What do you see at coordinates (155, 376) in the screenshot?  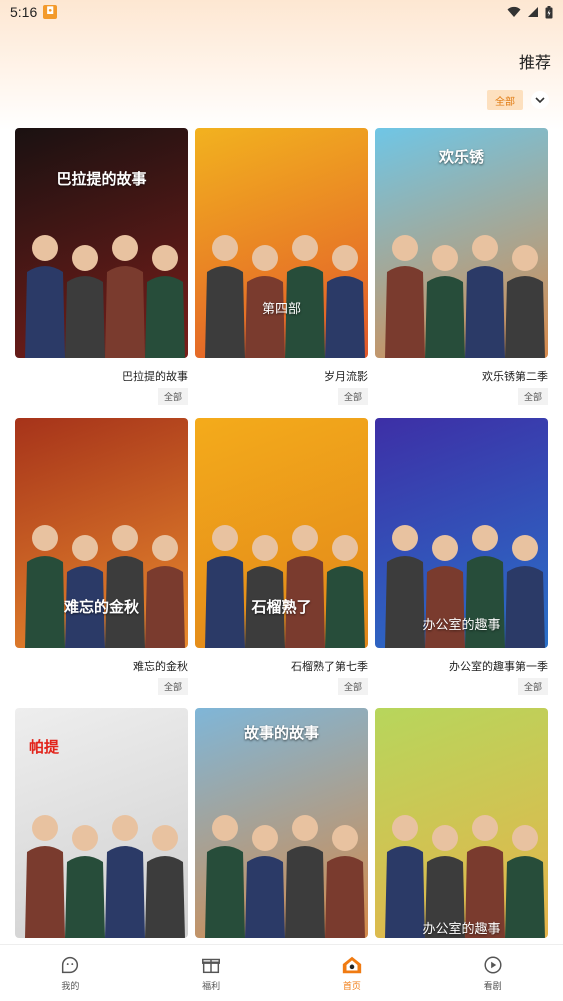 I see `drama-title: 巴拉提的故事` at bounding box center [155, 376].